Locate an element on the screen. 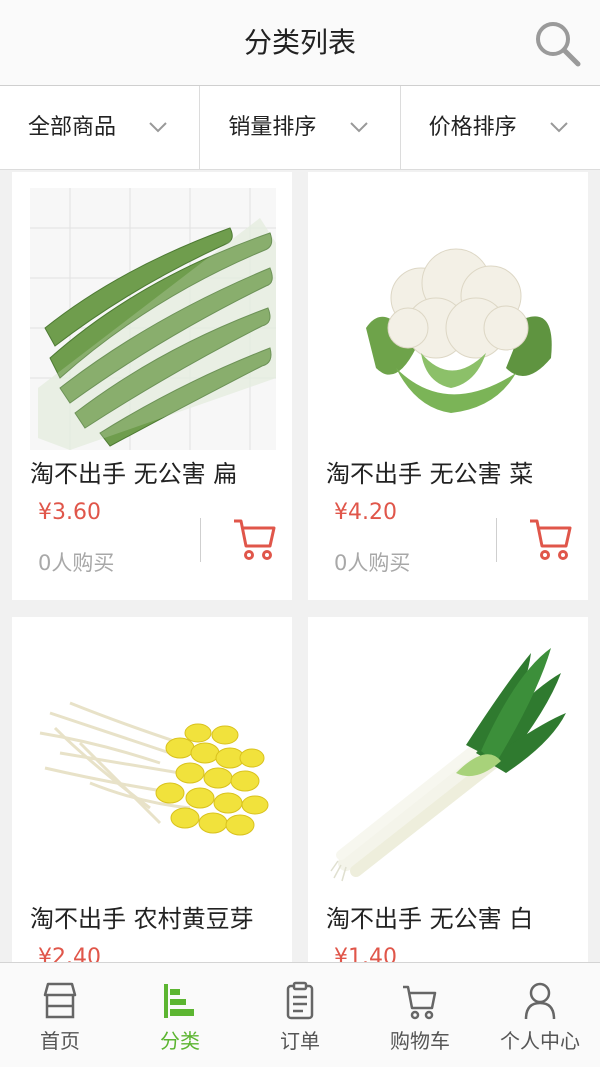  filter-label: 销量排序 is located at coordinates (272, 127).